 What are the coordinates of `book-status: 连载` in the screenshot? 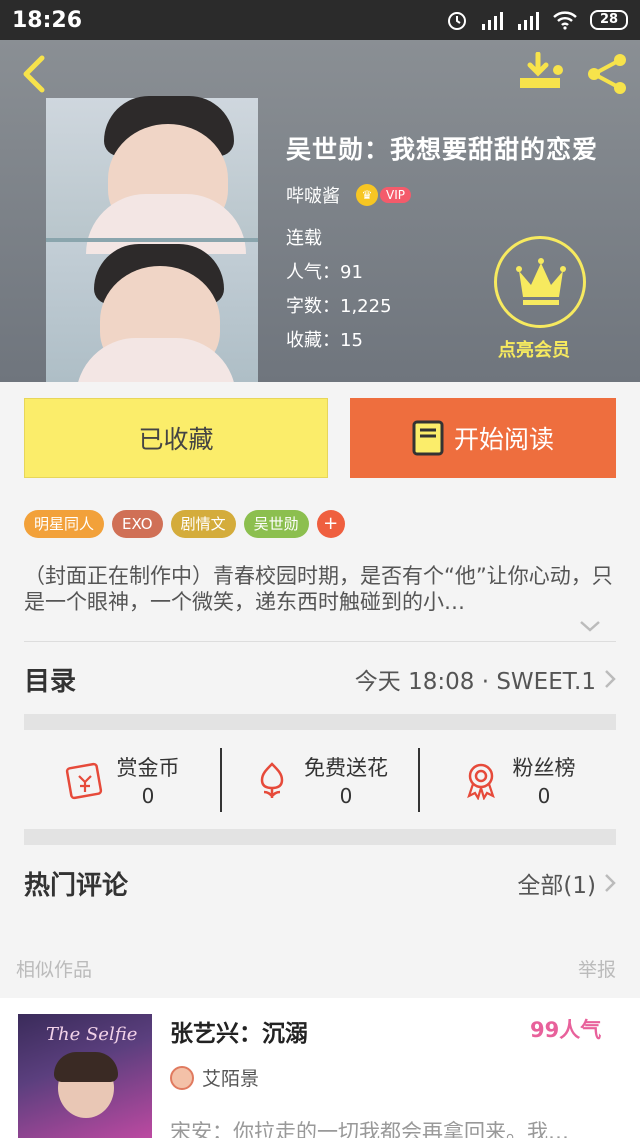 It's located at (304, 238).